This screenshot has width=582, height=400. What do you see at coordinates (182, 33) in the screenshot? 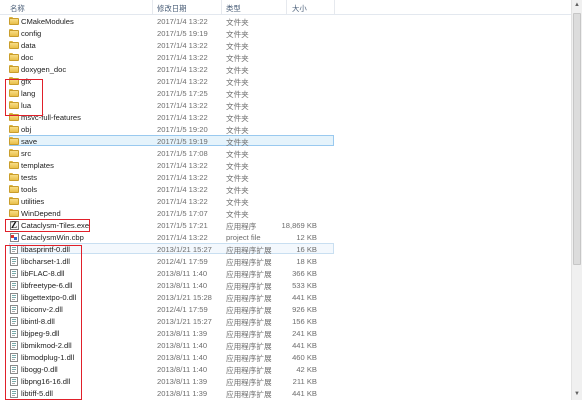
I see `file-date: 2017/1/5 19:19` at bounding box center [182, 33].